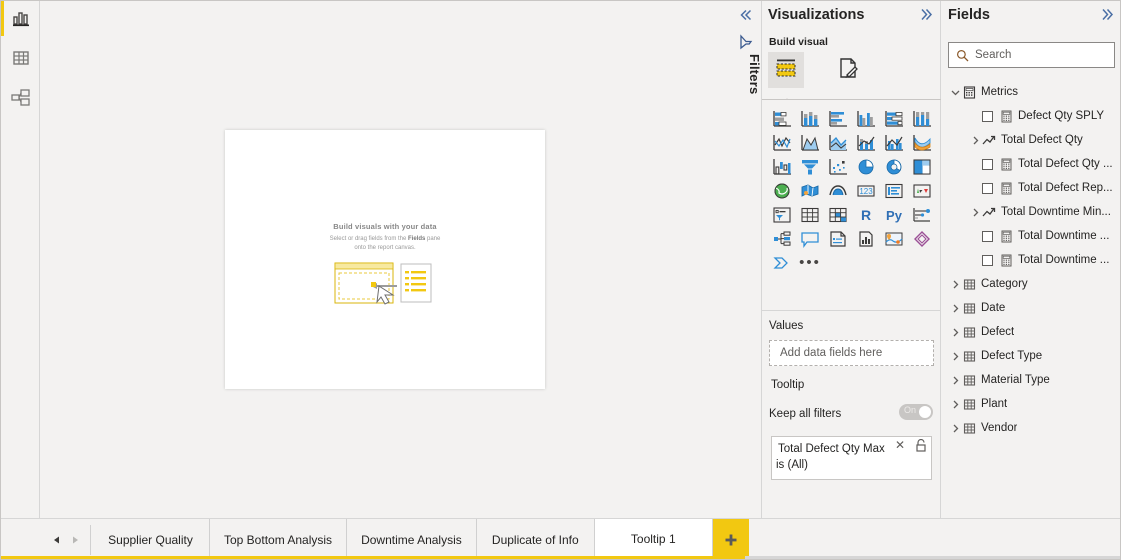 This screenshot has width=1121, height=560. What do you see at coordinates (745, 74) in the screenshot?
I see `filters-pane-label: Filters` at bounding box center [745, 74].